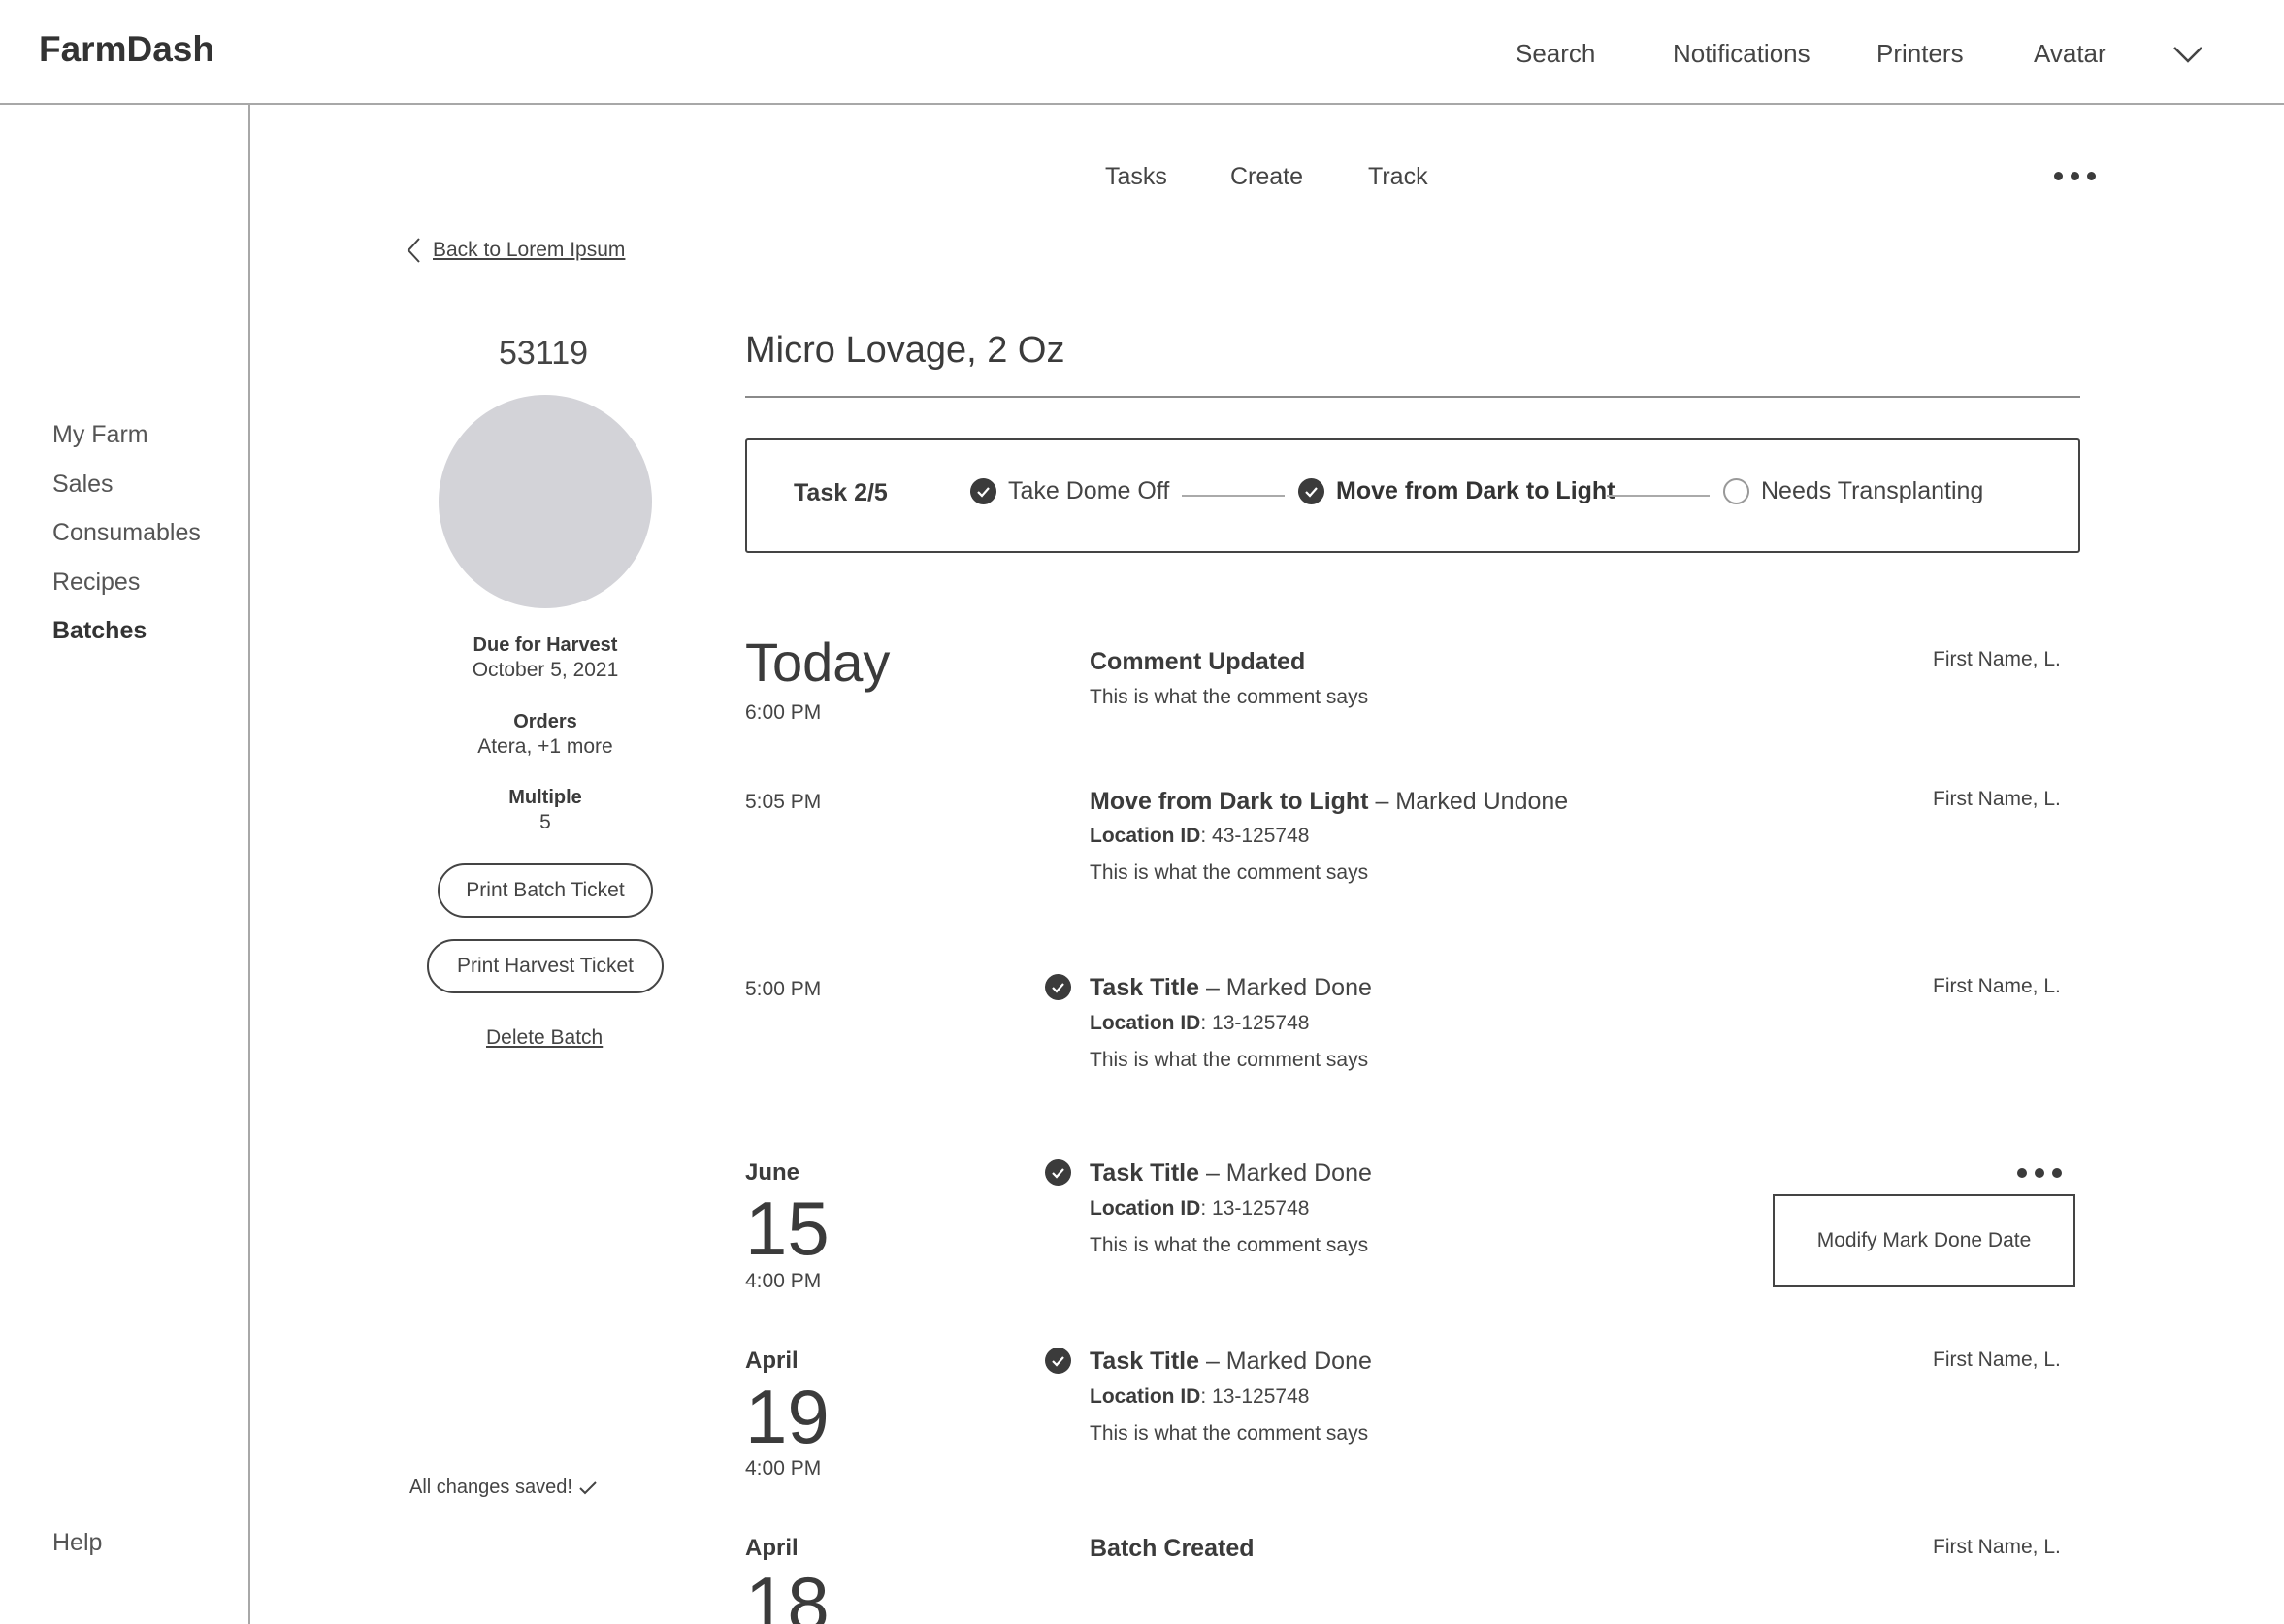 The image size is (2284, 1624). What do you see at coordinates (1398, 177) in the screenshot?
I see `tab-track: Track` at bounding box center [1398, 177].